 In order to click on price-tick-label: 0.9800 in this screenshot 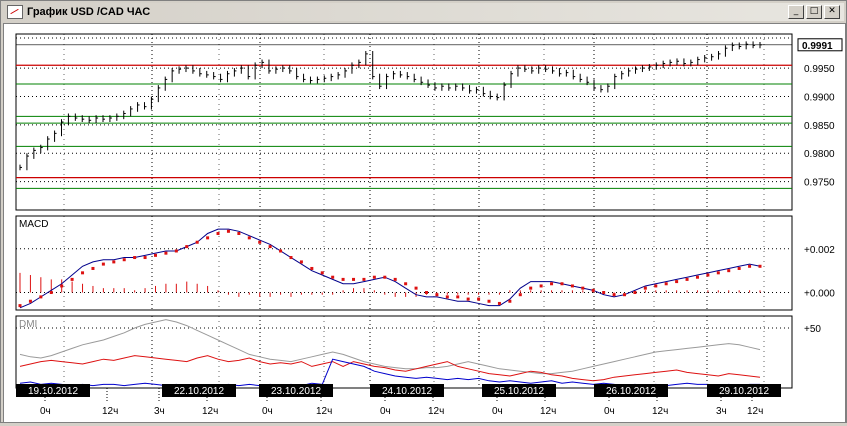, I will do `click(819, 154)`.